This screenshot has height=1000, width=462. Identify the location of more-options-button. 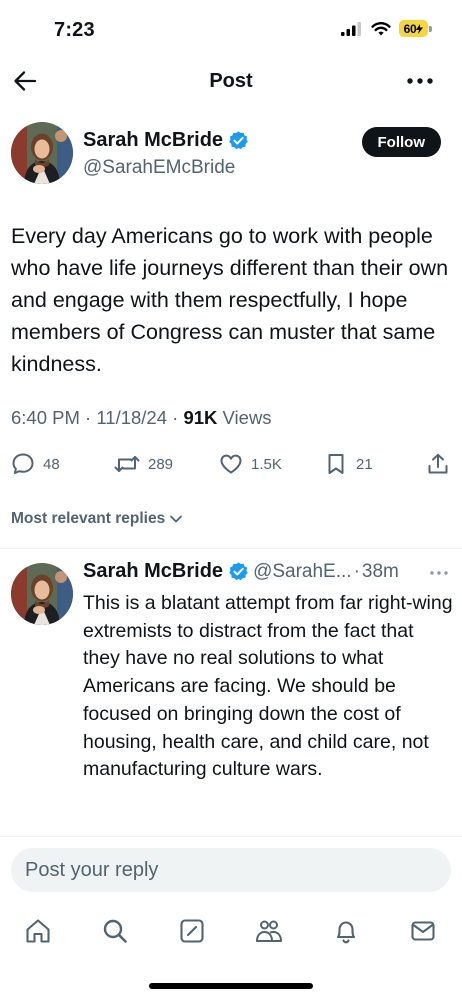
(420, 81).